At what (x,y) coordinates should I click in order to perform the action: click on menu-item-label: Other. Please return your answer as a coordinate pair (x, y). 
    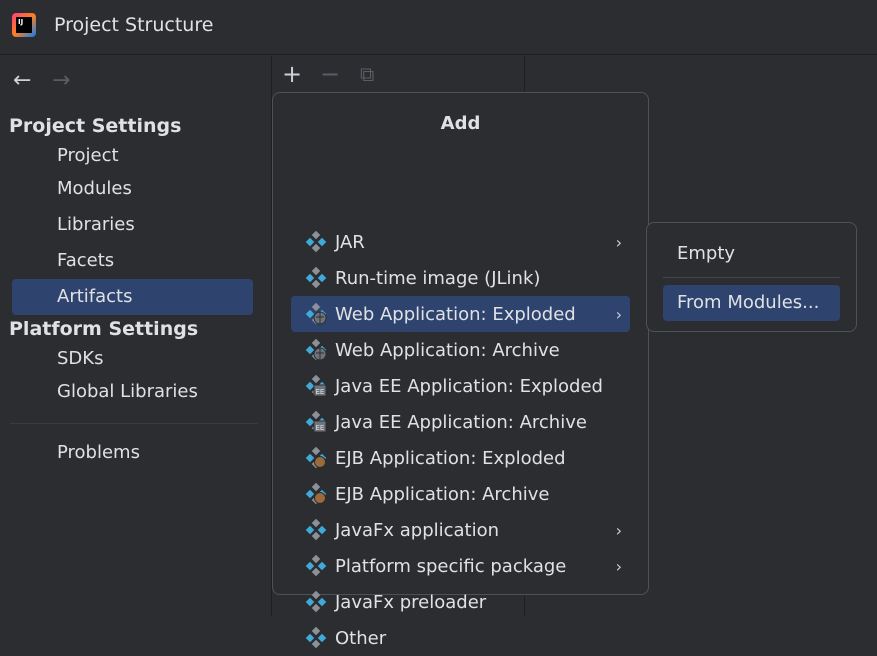
    Looking at the image, I should click on (361, 638).